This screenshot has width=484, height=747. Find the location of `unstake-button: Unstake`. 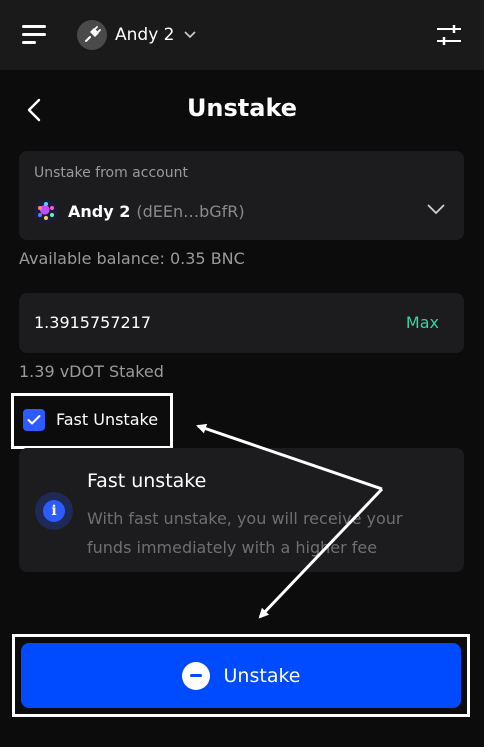

unstake-button: Unstake is located at coordinates (241, 675).